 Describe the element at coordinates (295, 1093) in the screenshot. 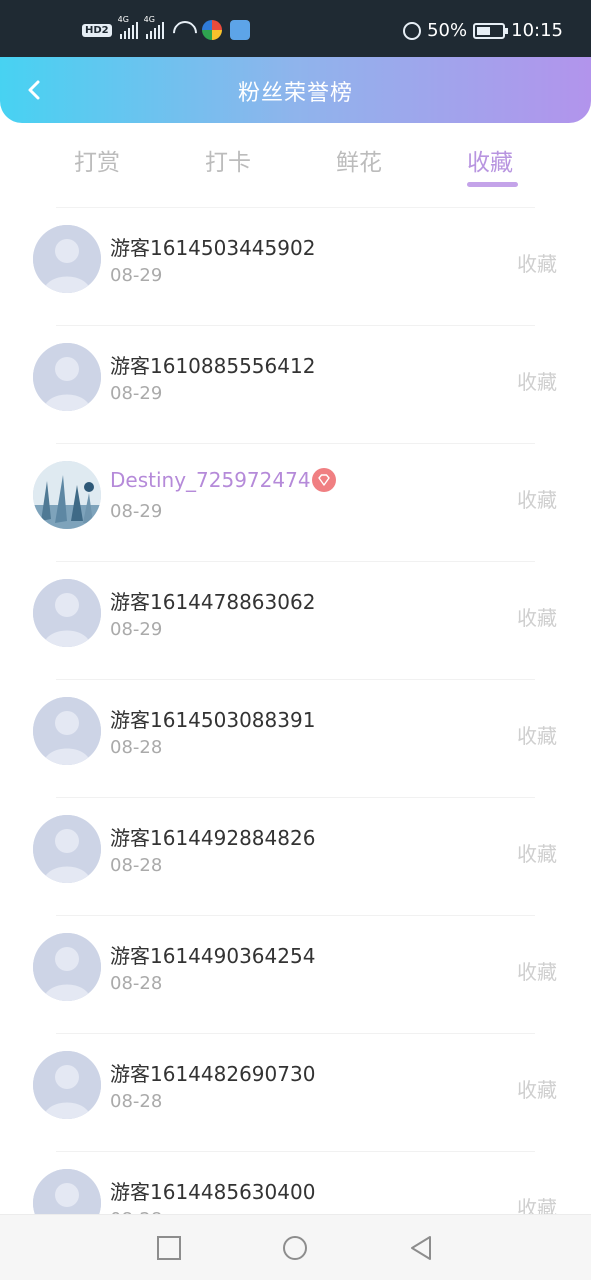

I see `list-item: 游客1614482690730 08-28 收藏` at that location.